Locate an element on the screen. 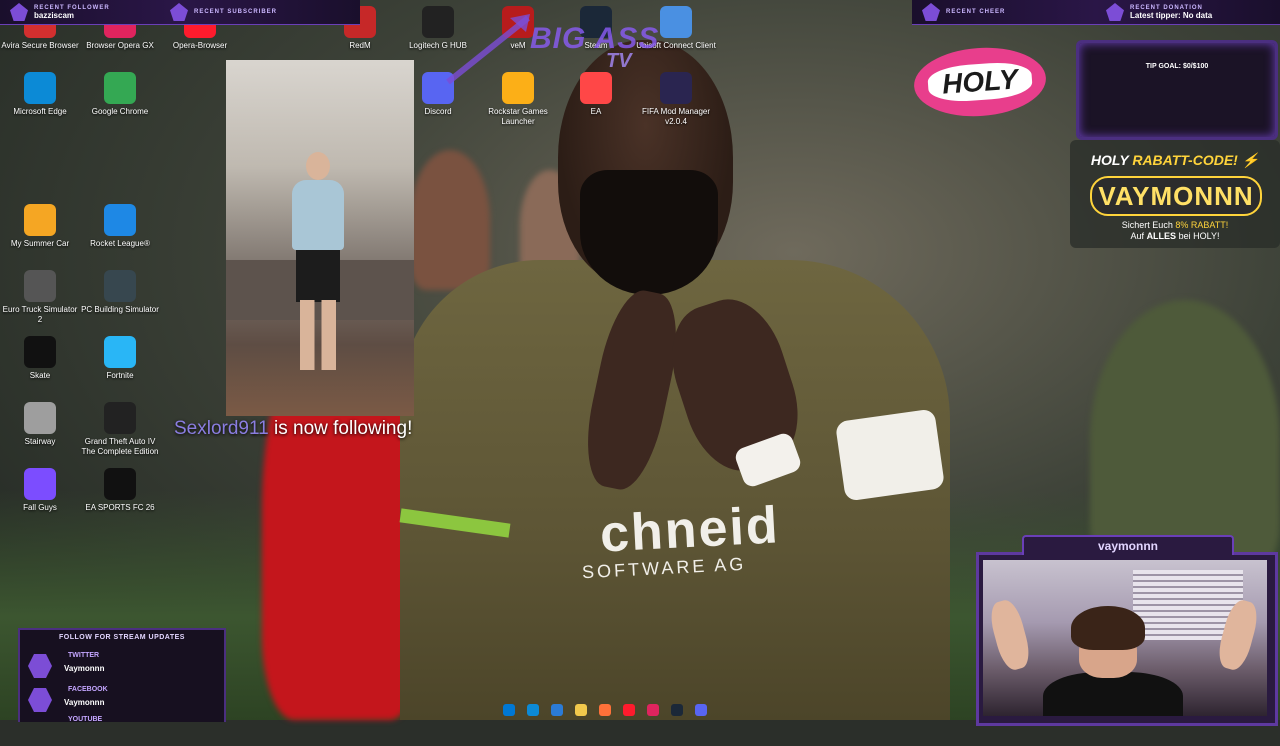 This screenshot has width=1280, height=746. jersey-sponsor-text: chneid is located at coordinates (689, 530).